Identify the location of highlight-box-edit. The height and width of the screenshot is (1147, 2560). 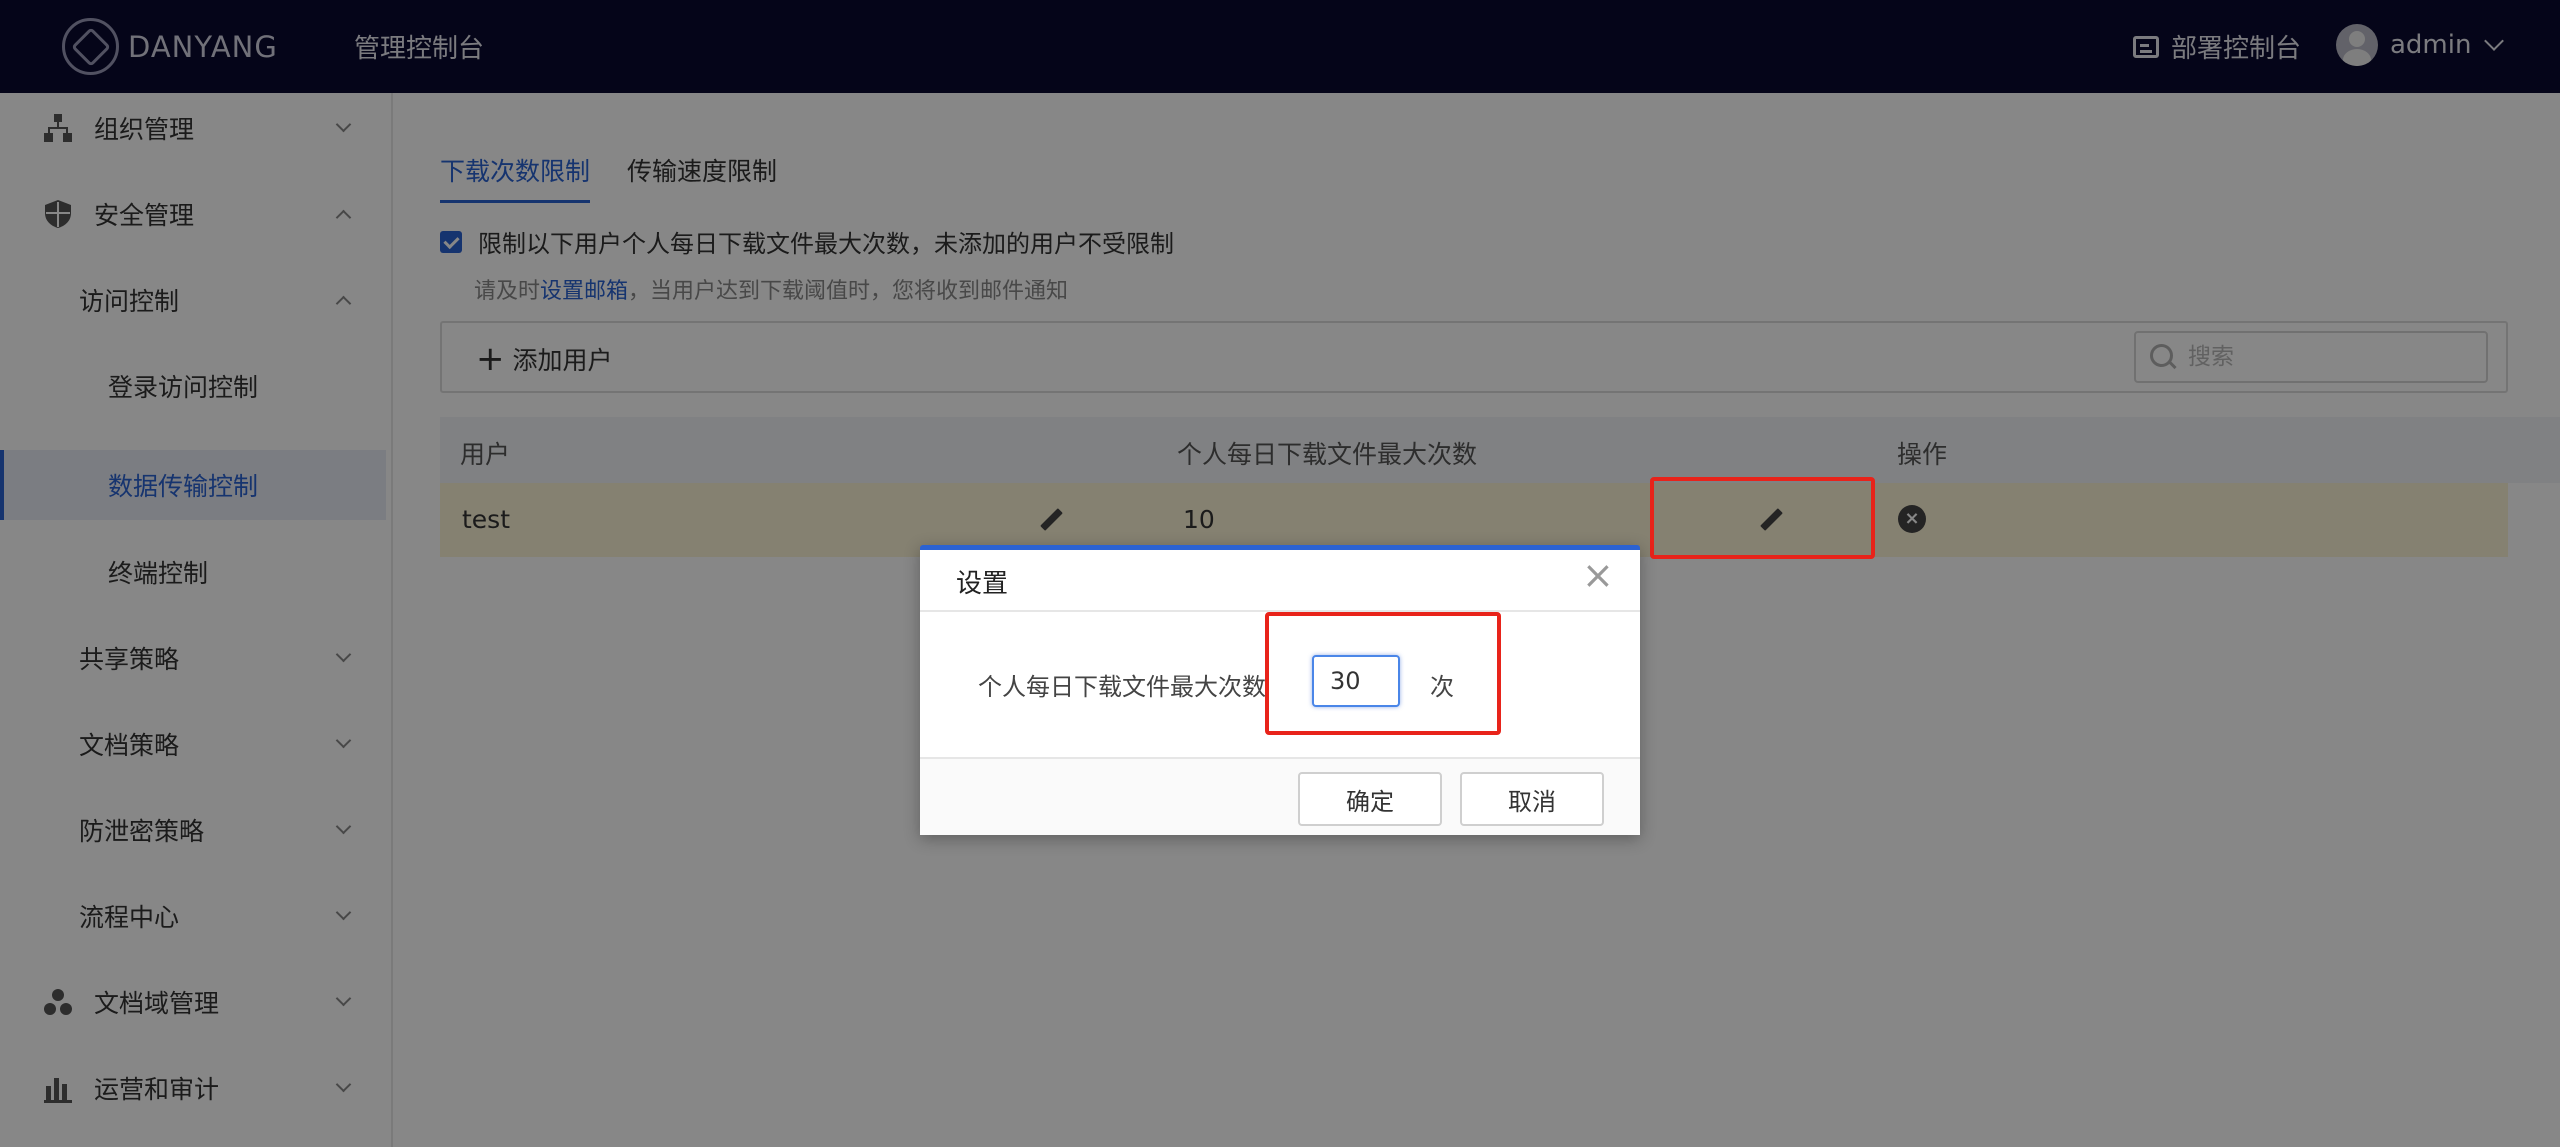
(1762, 518).